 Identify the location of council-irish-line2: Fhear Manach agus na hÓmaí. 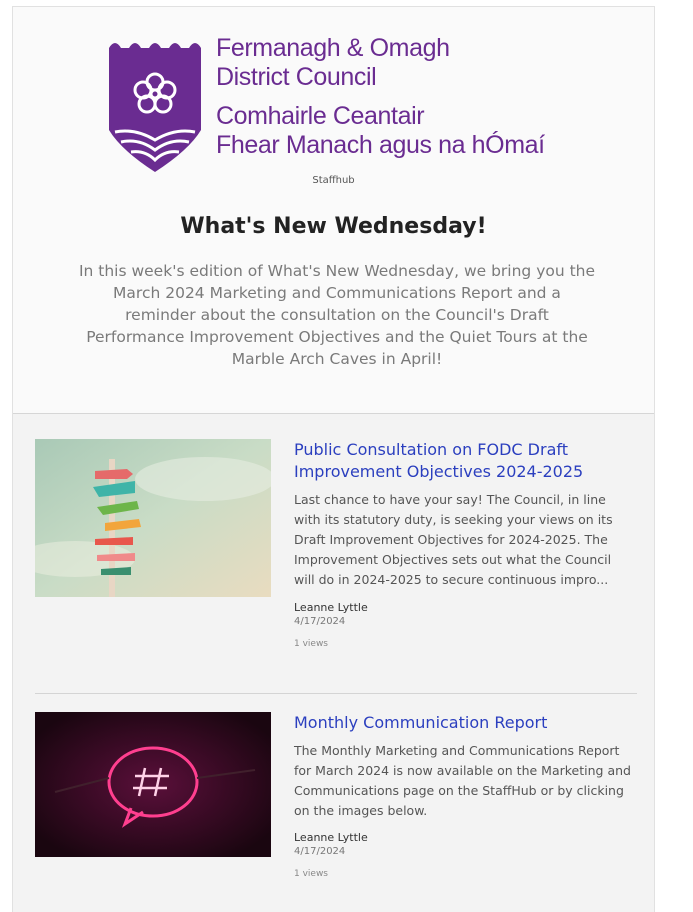
(380, 145).